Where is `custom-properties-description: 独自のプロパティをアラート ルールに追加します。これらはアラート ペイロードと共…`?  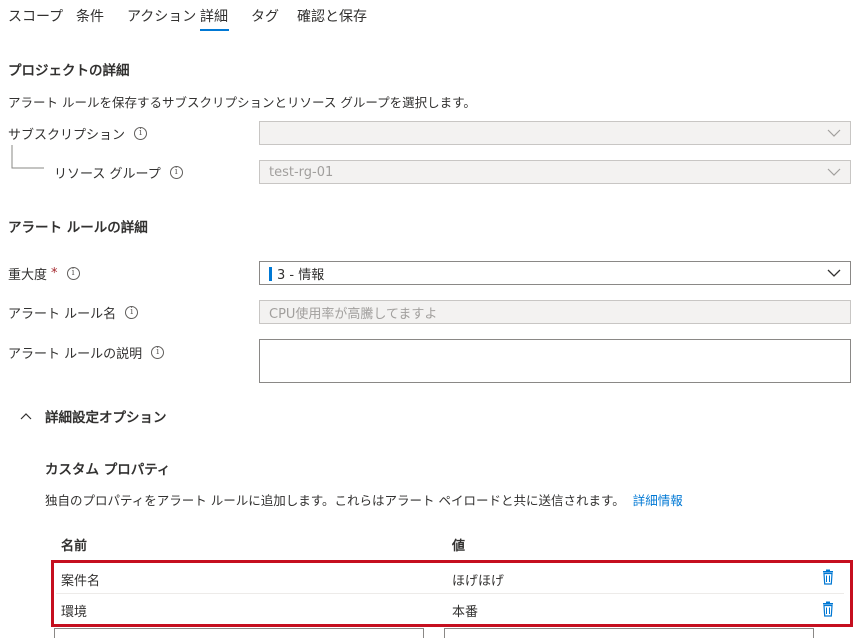
custom-properties-description: 独自のプロパティをアラート ルールに追加します。これらはアラート ペイロードと共… is located at coordinates (364, 499).